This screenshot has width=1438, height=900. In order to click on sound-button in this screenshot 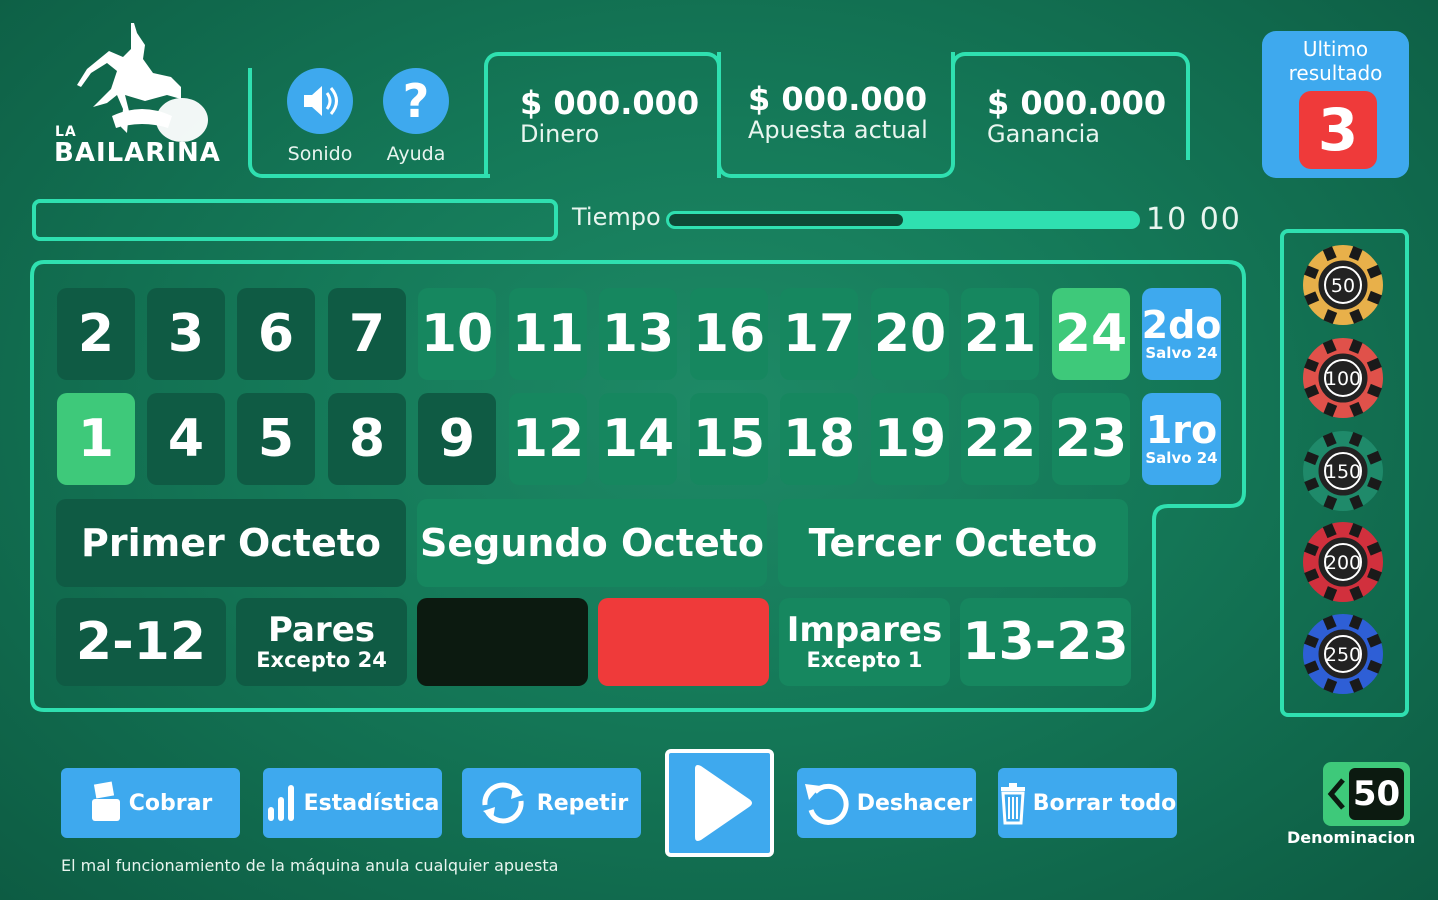, I will do `click(320, 101)`.